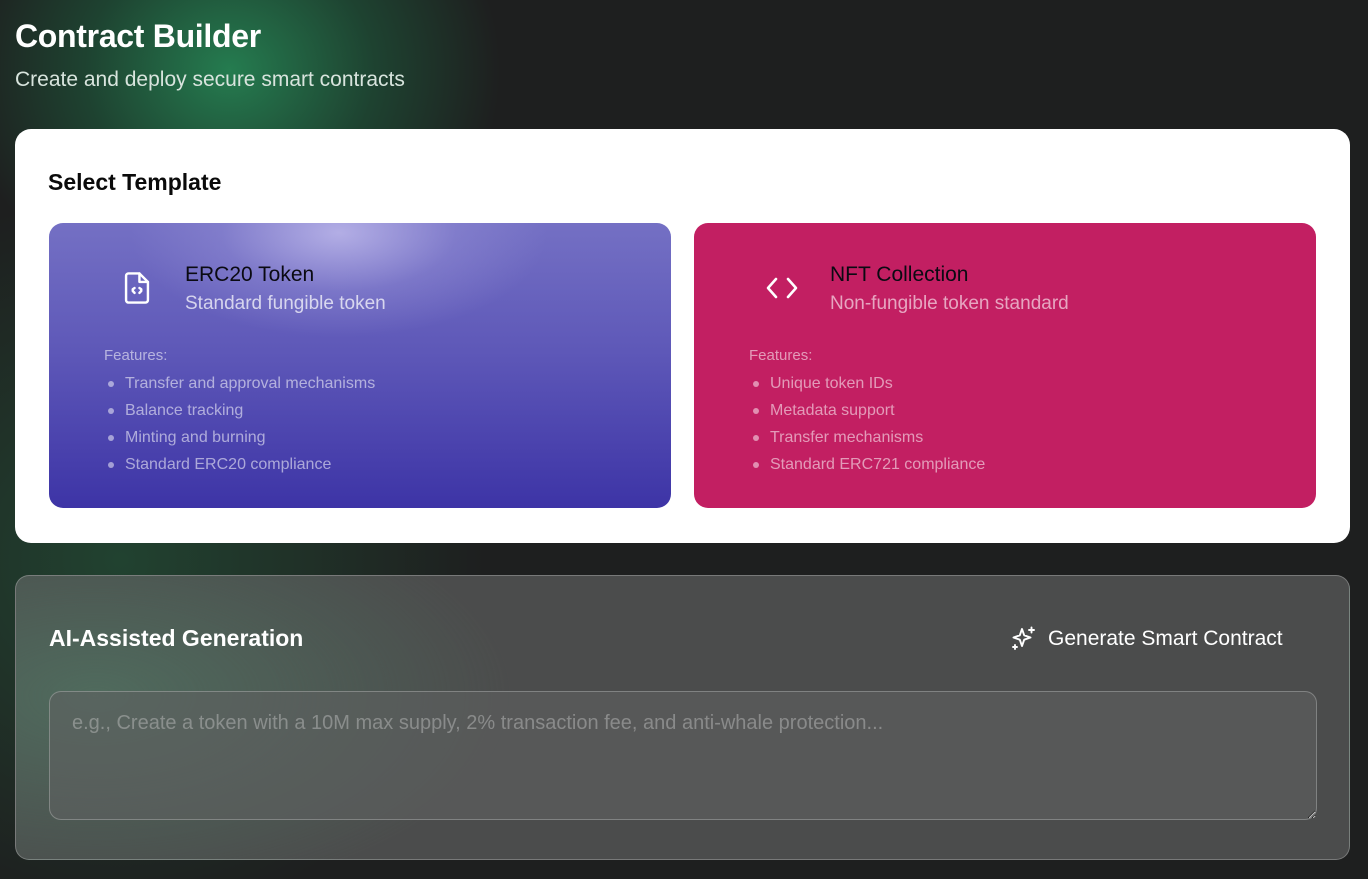 The image size is (1368, 879). I want to click on template-name: NFT Collection, so click(899, 274).